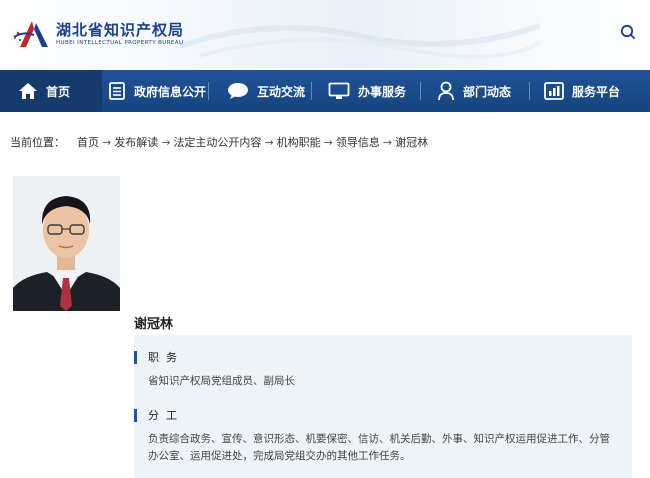  Describe the element at coordinates (221, 381) in the screenshot. I see `position-text: 省知识产权局党组成员、副局长` at that location.